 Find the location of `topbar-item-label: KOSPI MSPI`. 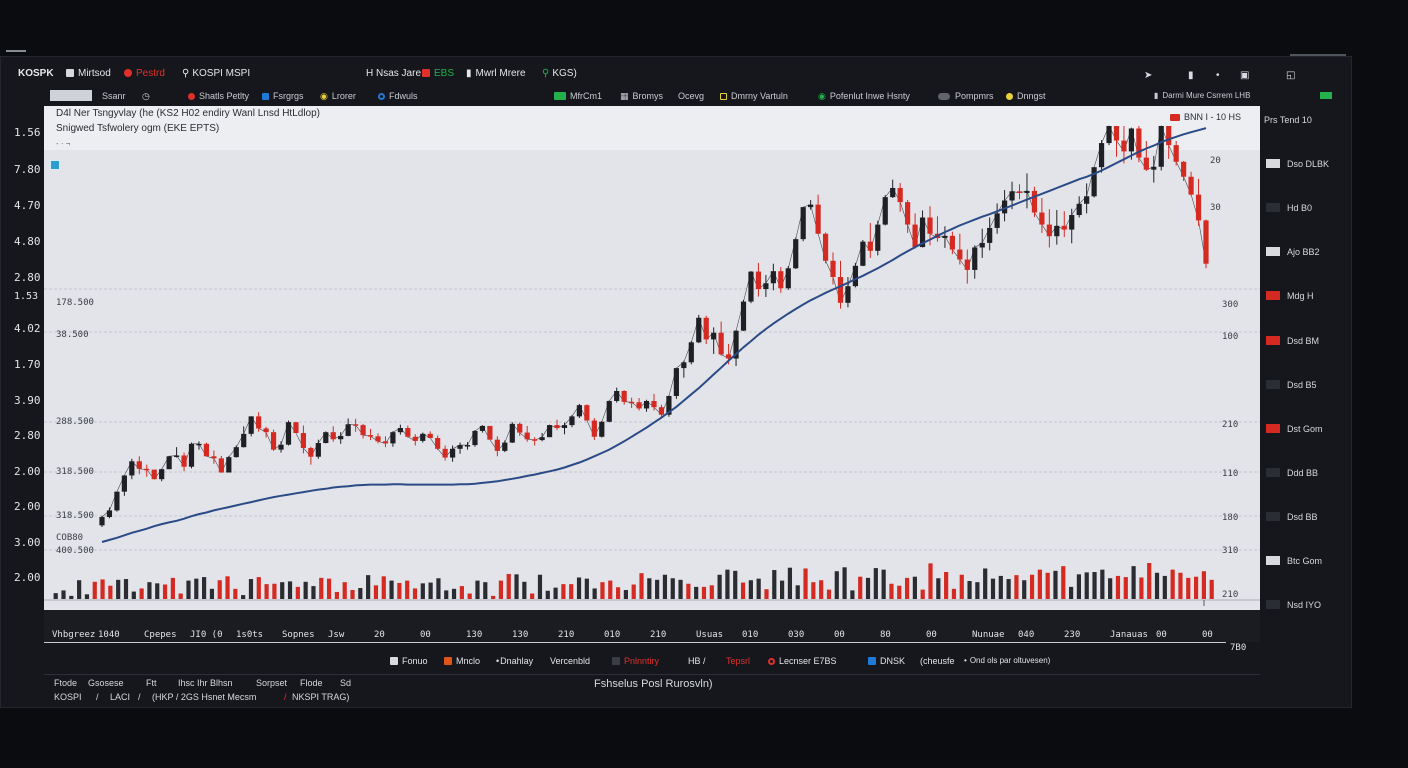

topbar-item-label: KOSPI MSPI is located at coordinates (221, 73).